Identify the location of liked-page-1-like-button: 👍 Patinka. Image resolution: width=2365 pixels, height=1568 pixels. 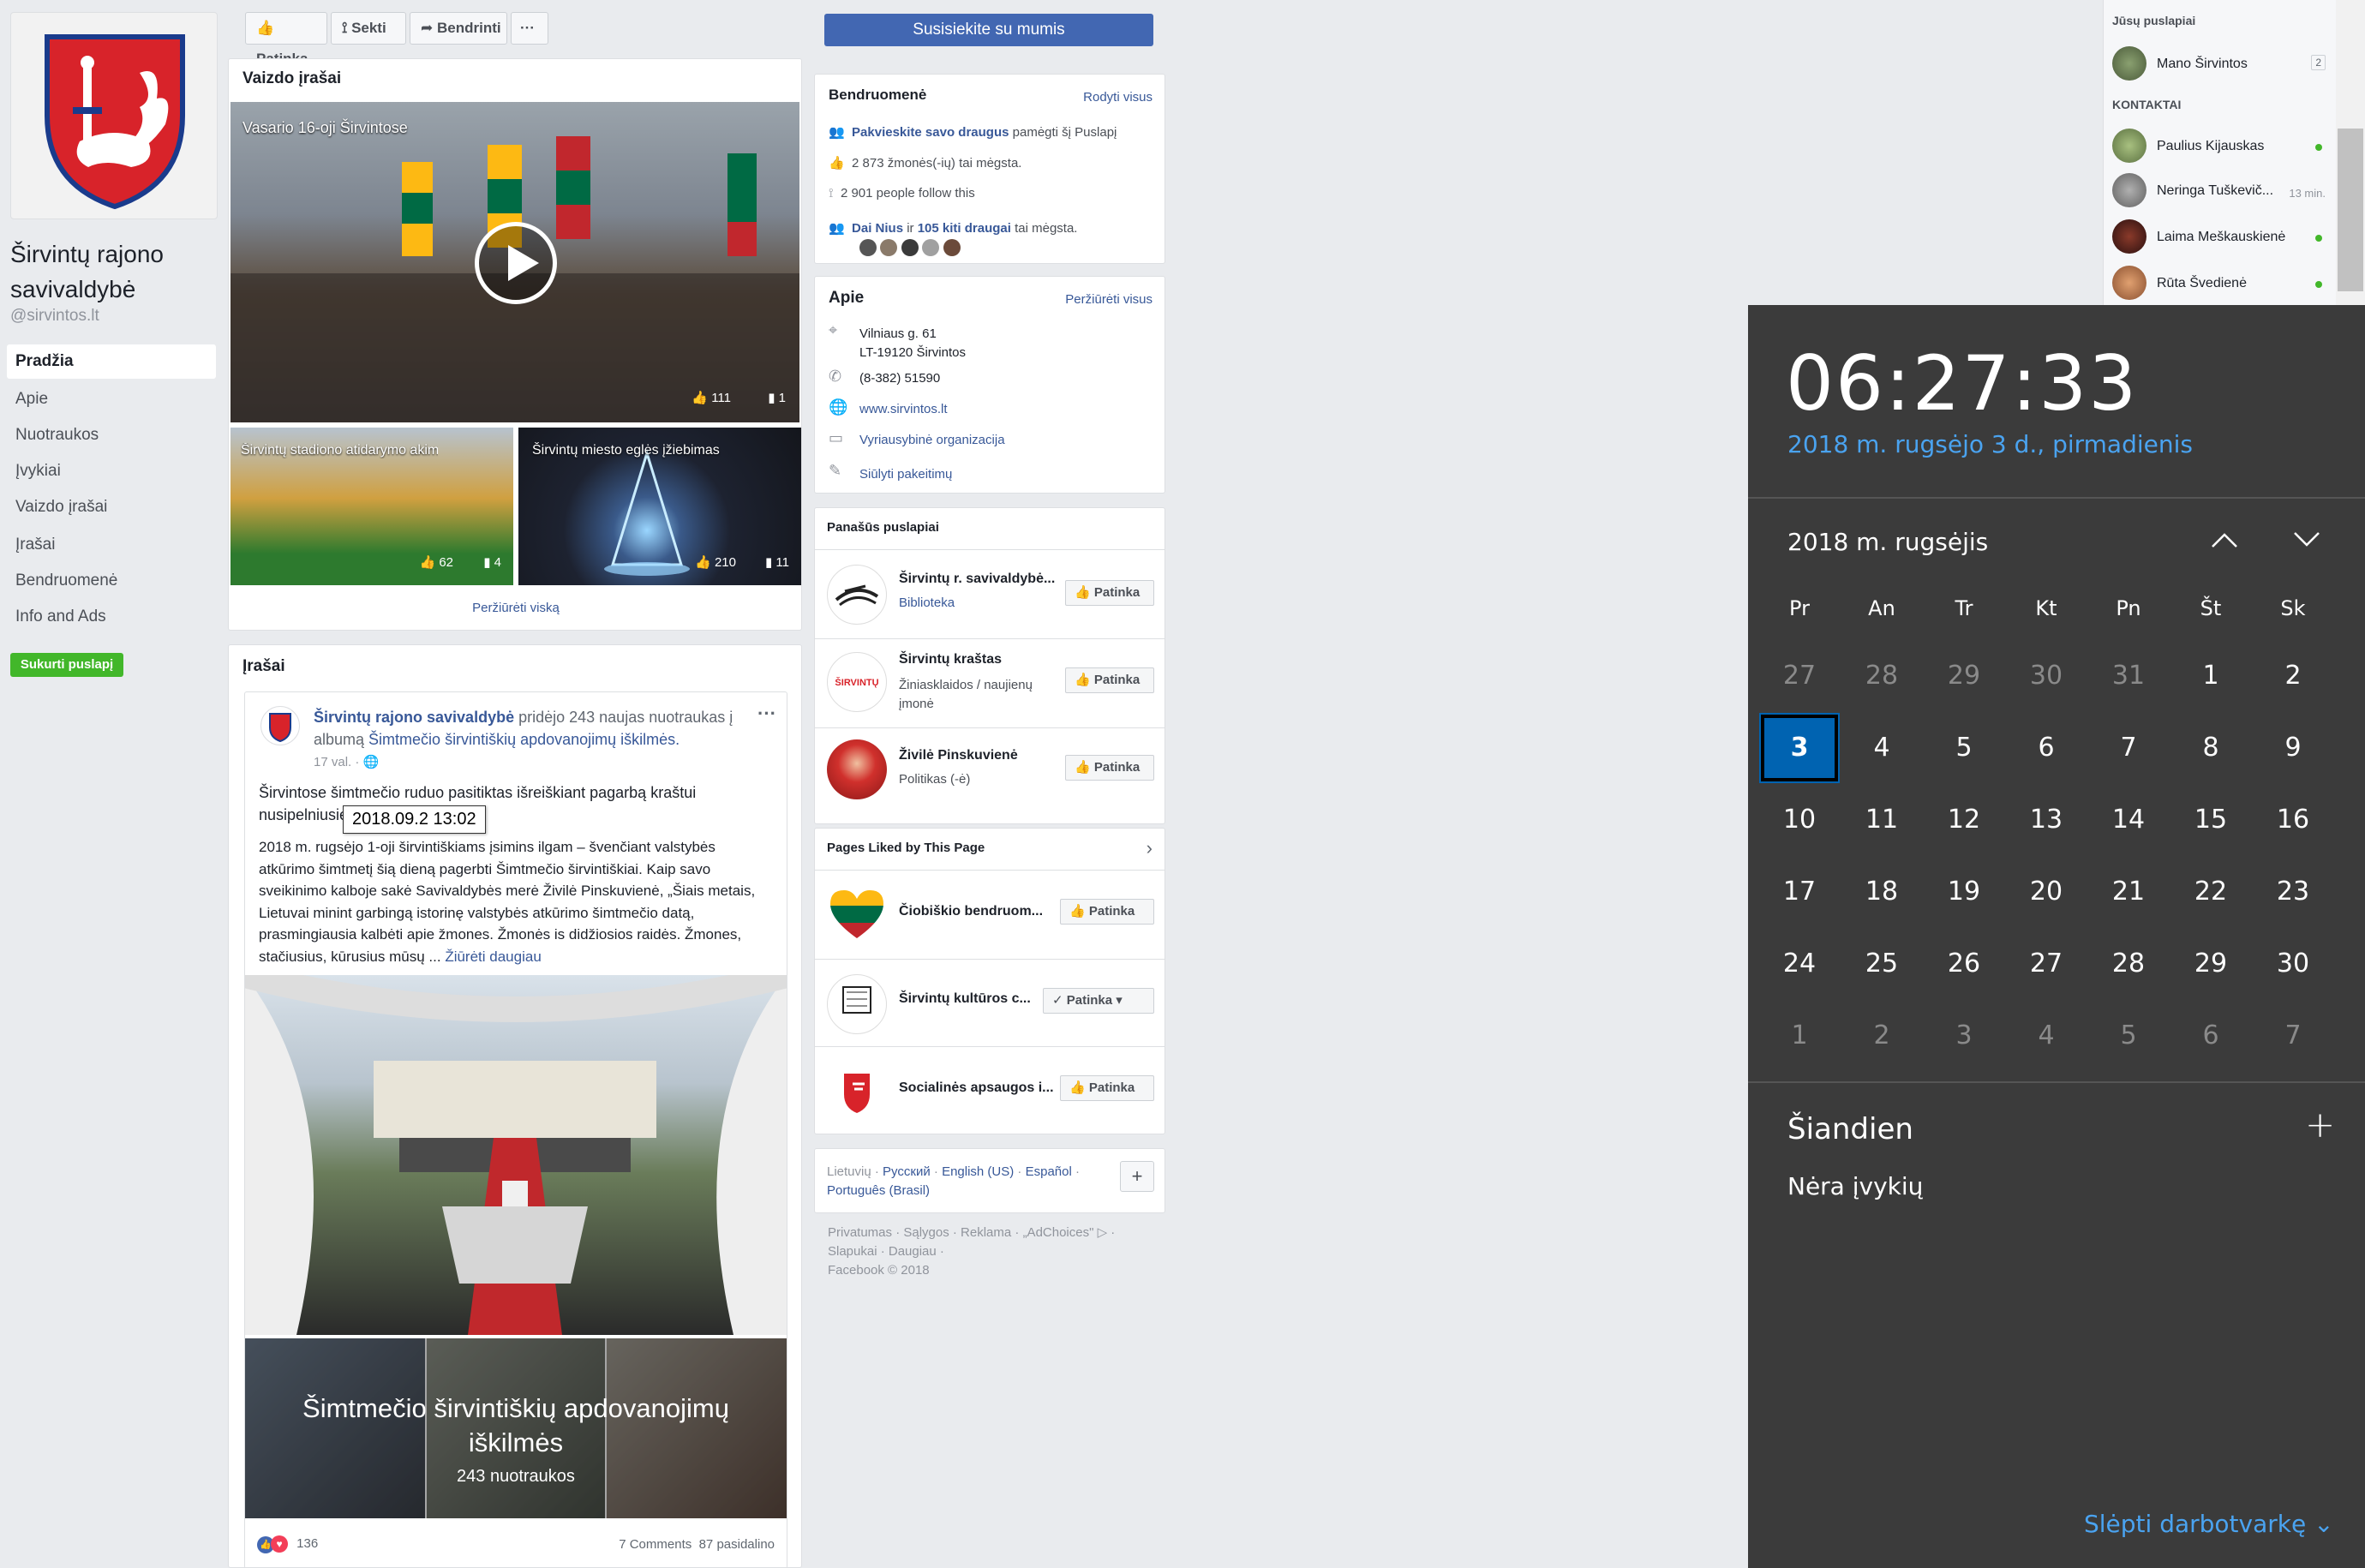
(1107, 912).